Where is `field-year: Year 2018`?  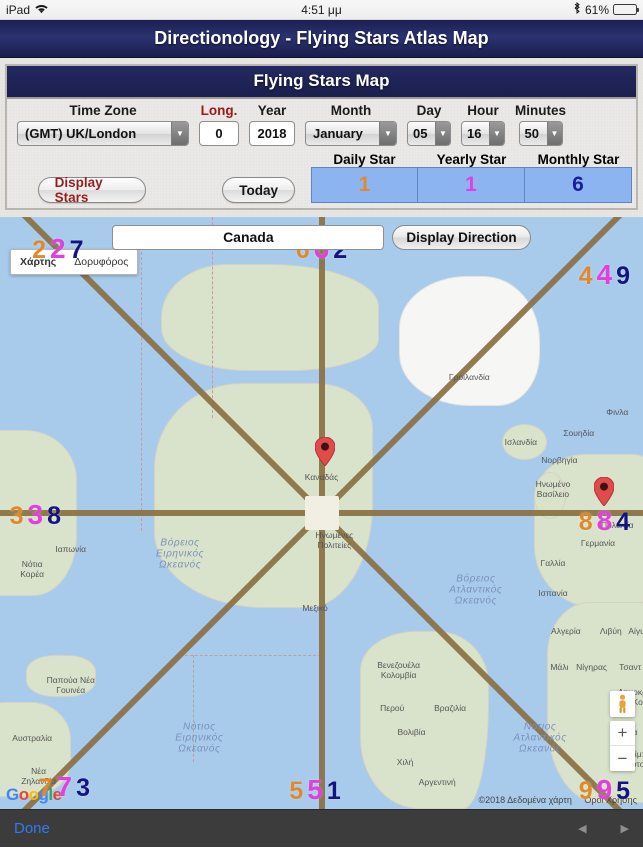
field-year: Year 2018 is located at coordinates (272, 124).